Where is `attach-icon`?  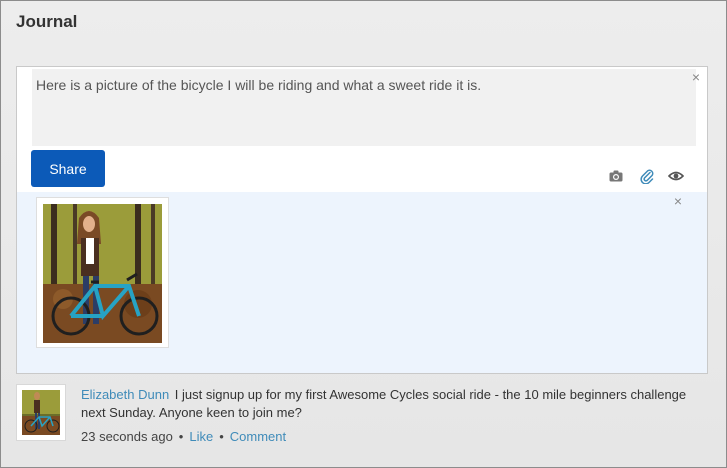
attach-icon is located at coordinates (647, 176).